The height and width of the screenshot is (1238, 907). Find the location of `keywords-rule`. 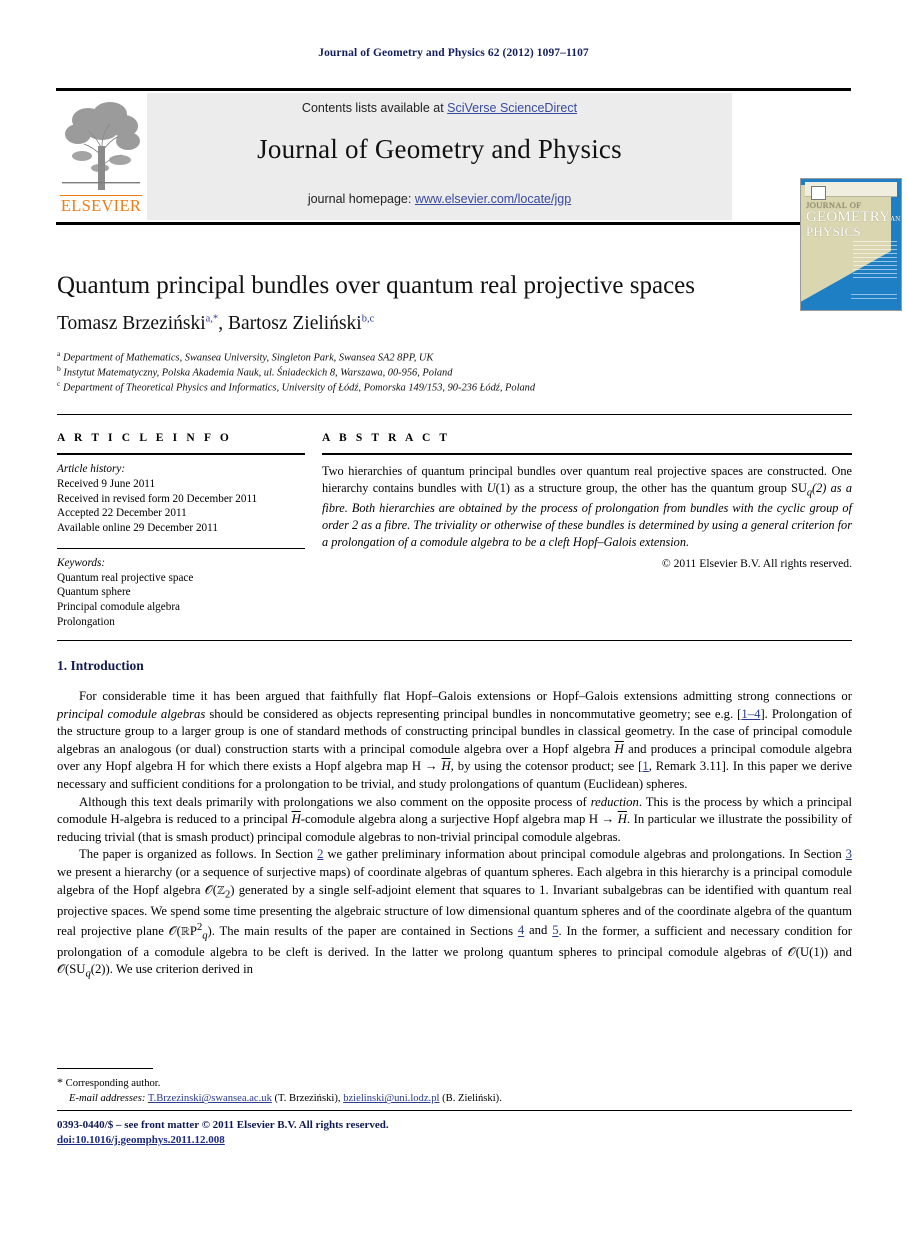

keywords-rule is located at coordinates (181, 548).